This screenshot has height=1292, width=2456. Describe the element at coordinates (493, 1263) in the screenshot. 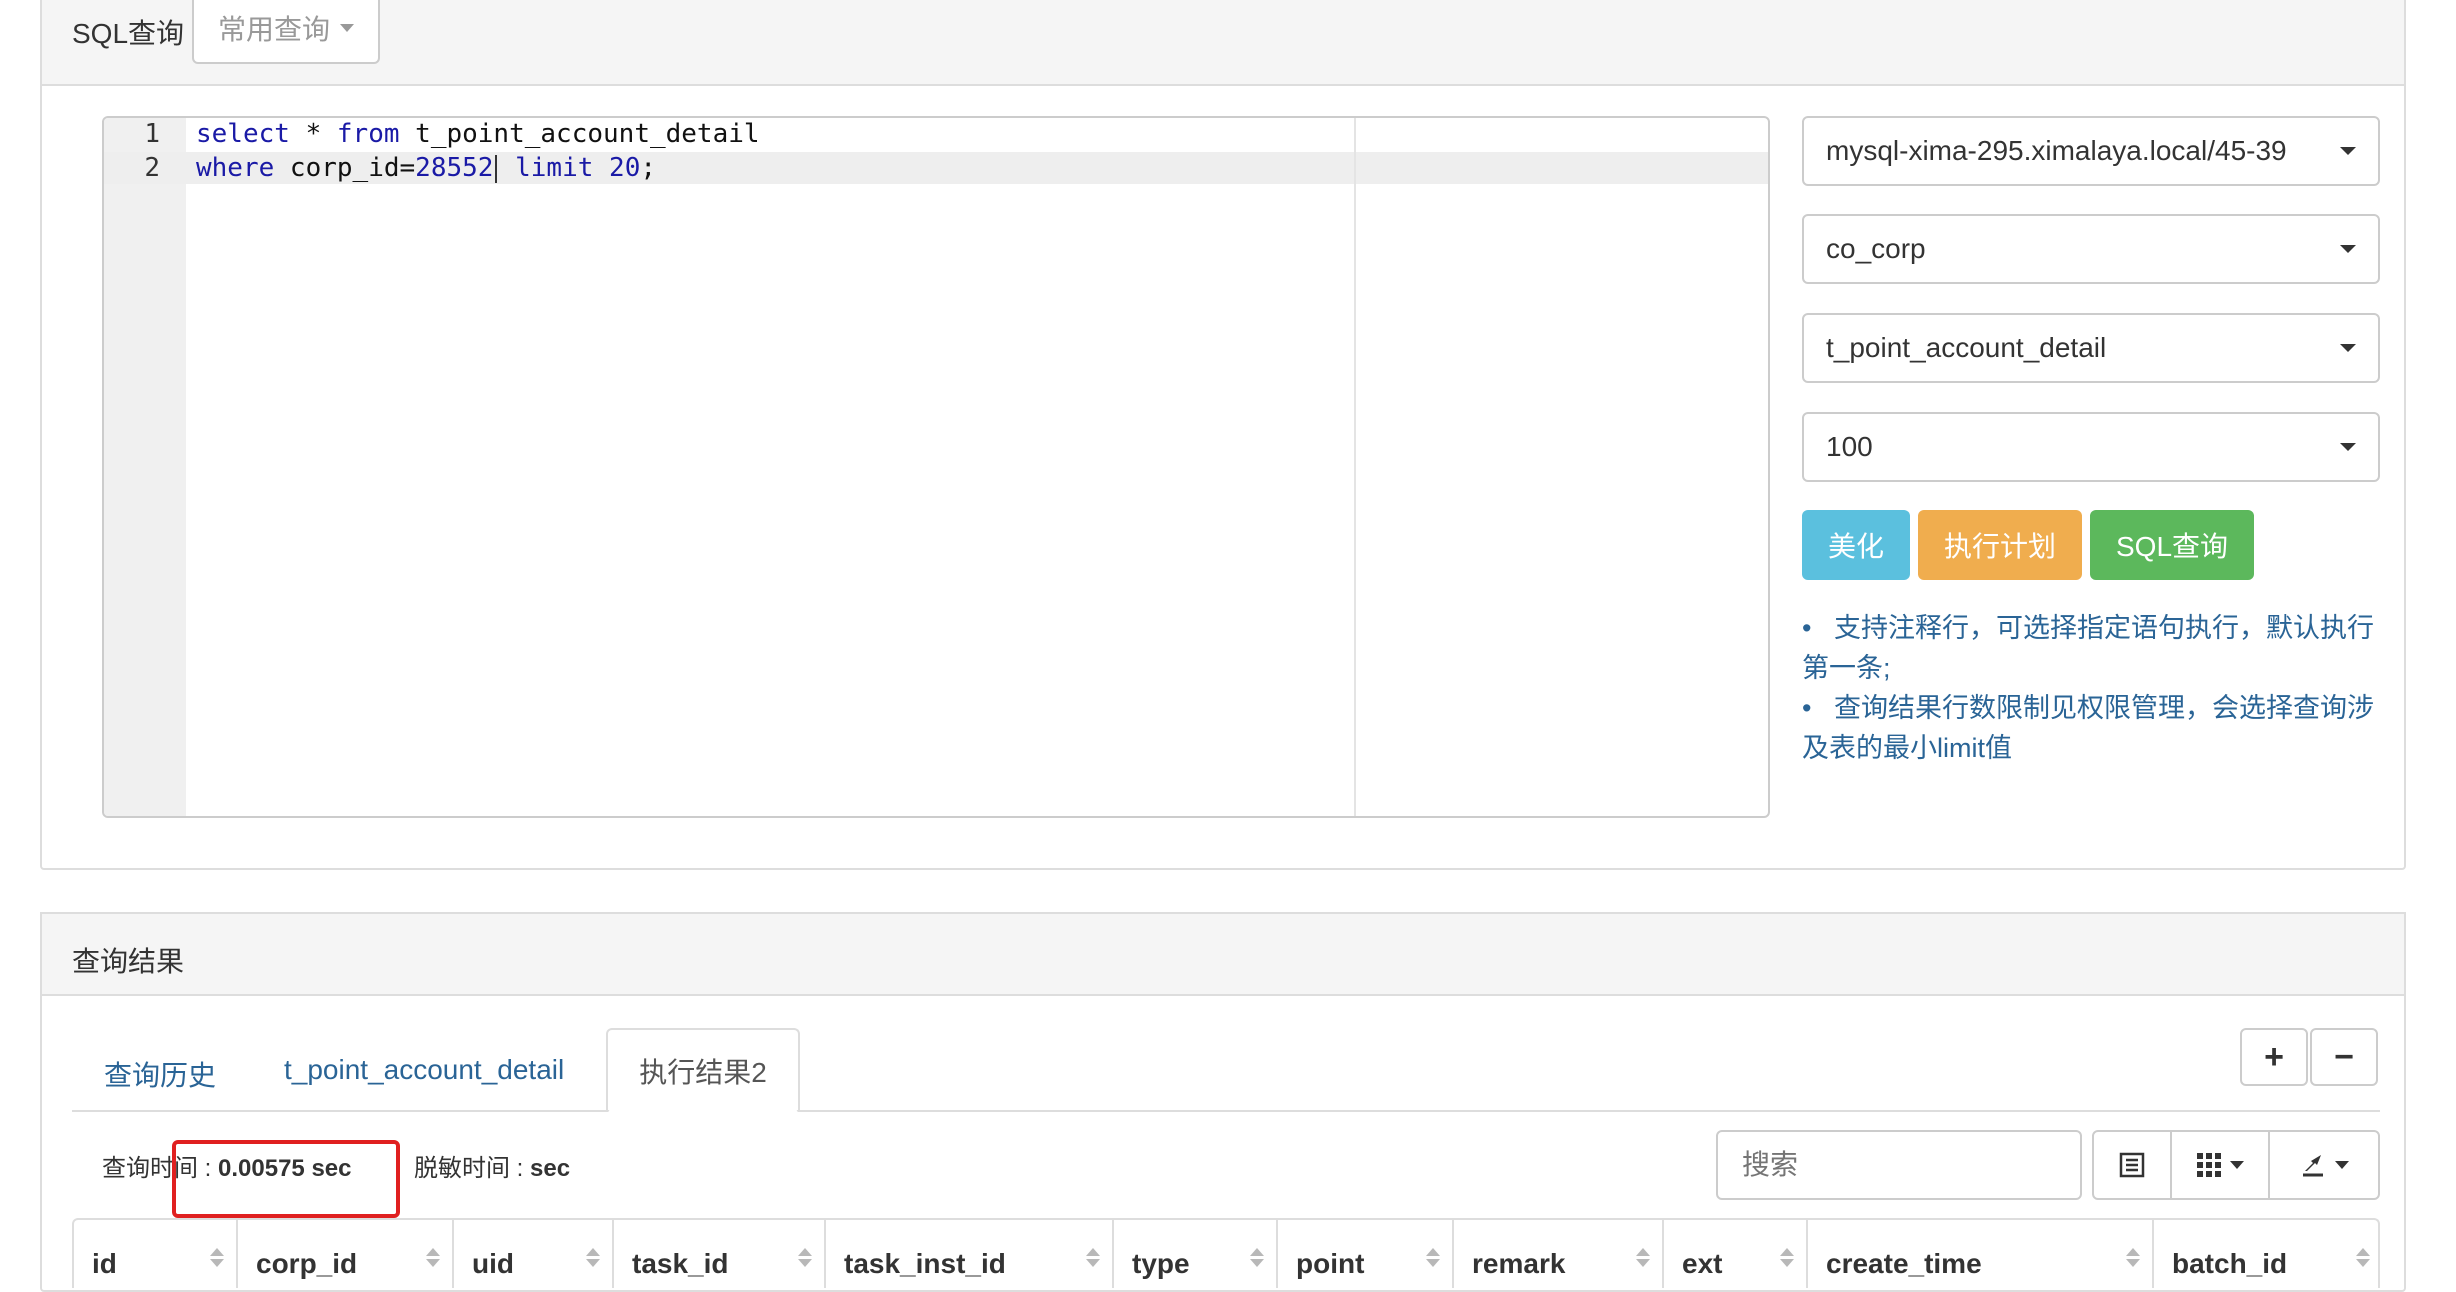

I see `column-header-label: uid` at that location.